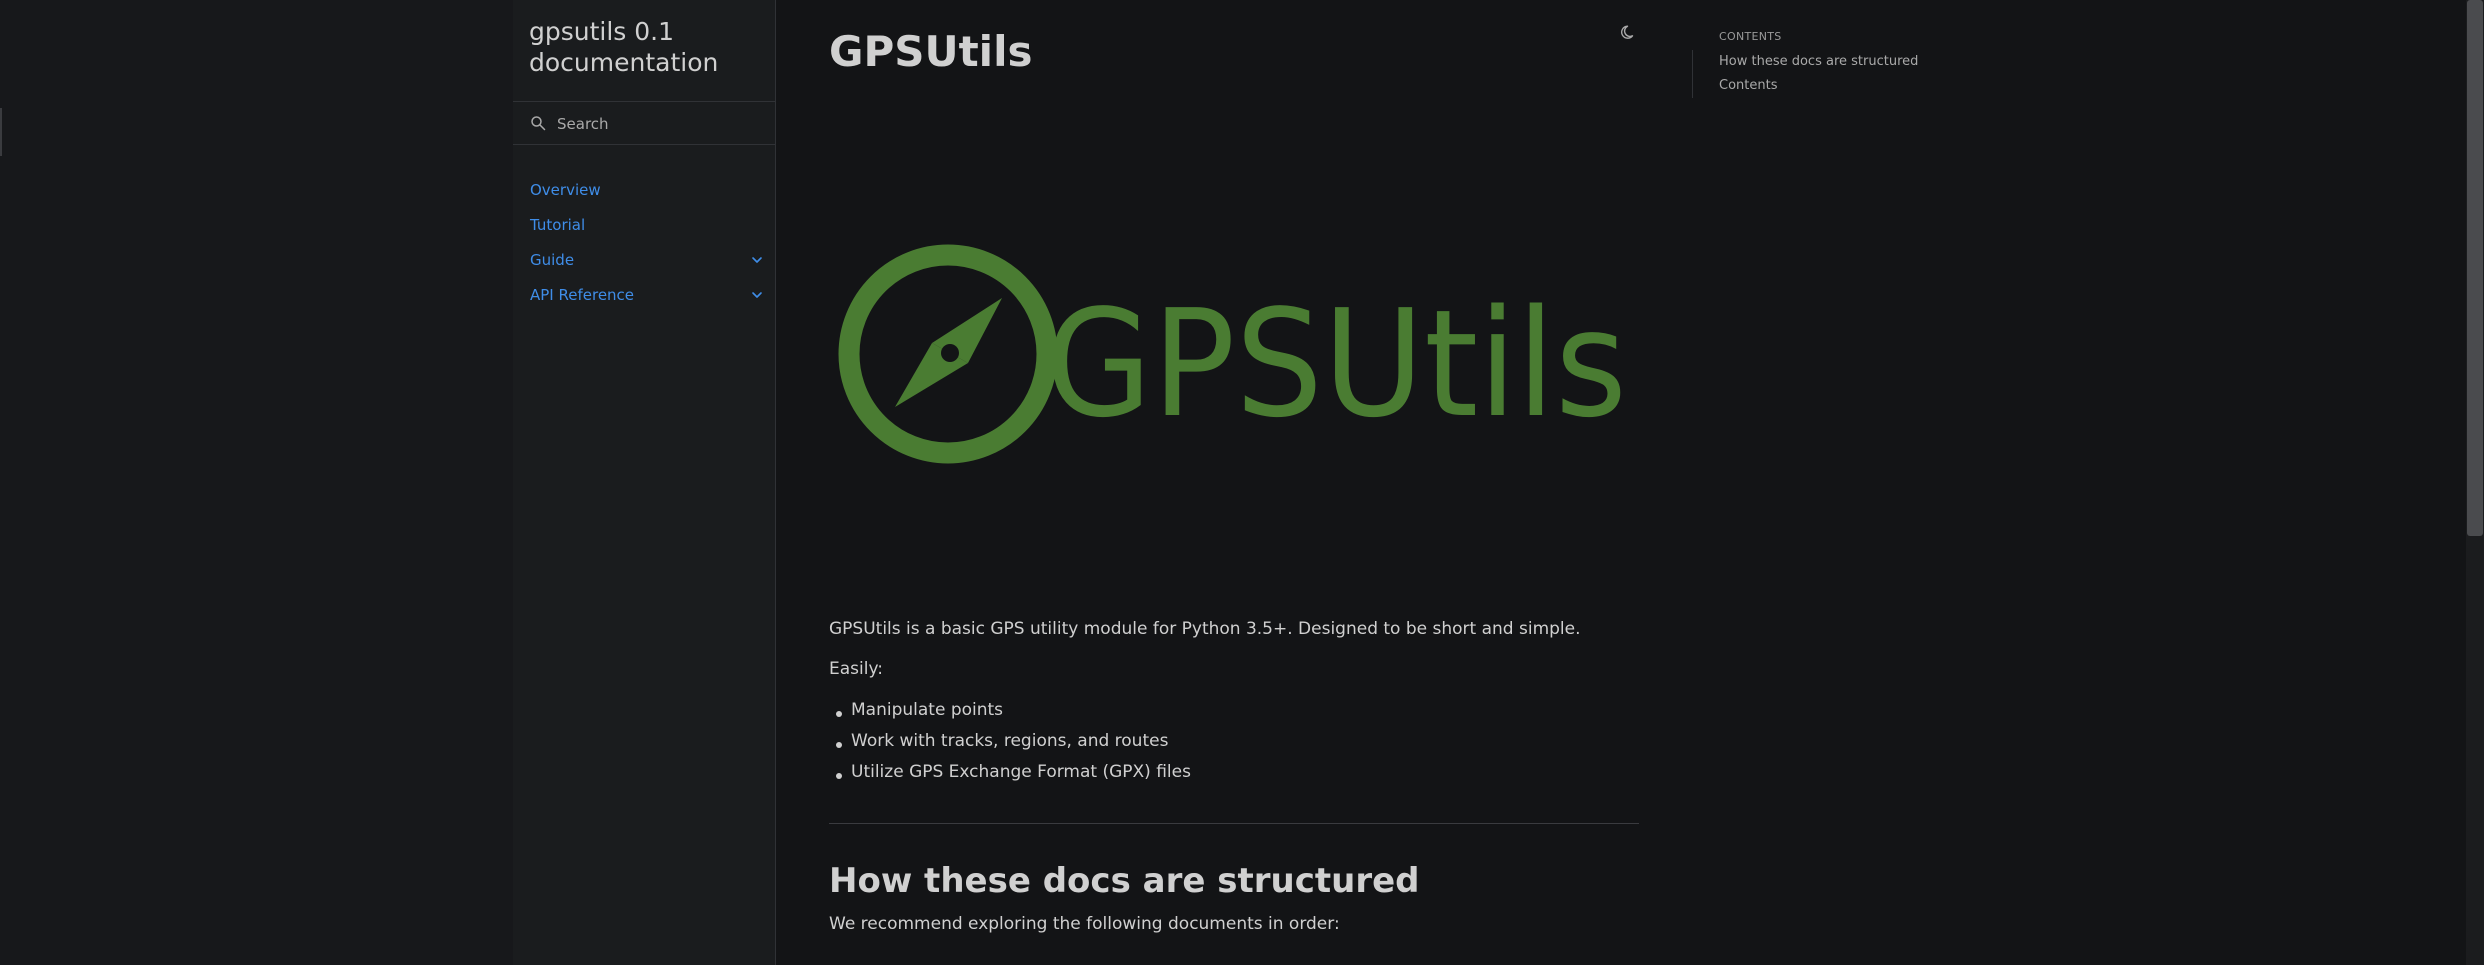  I want to click on section-title: How these docs are structured, so click(1124, 881).